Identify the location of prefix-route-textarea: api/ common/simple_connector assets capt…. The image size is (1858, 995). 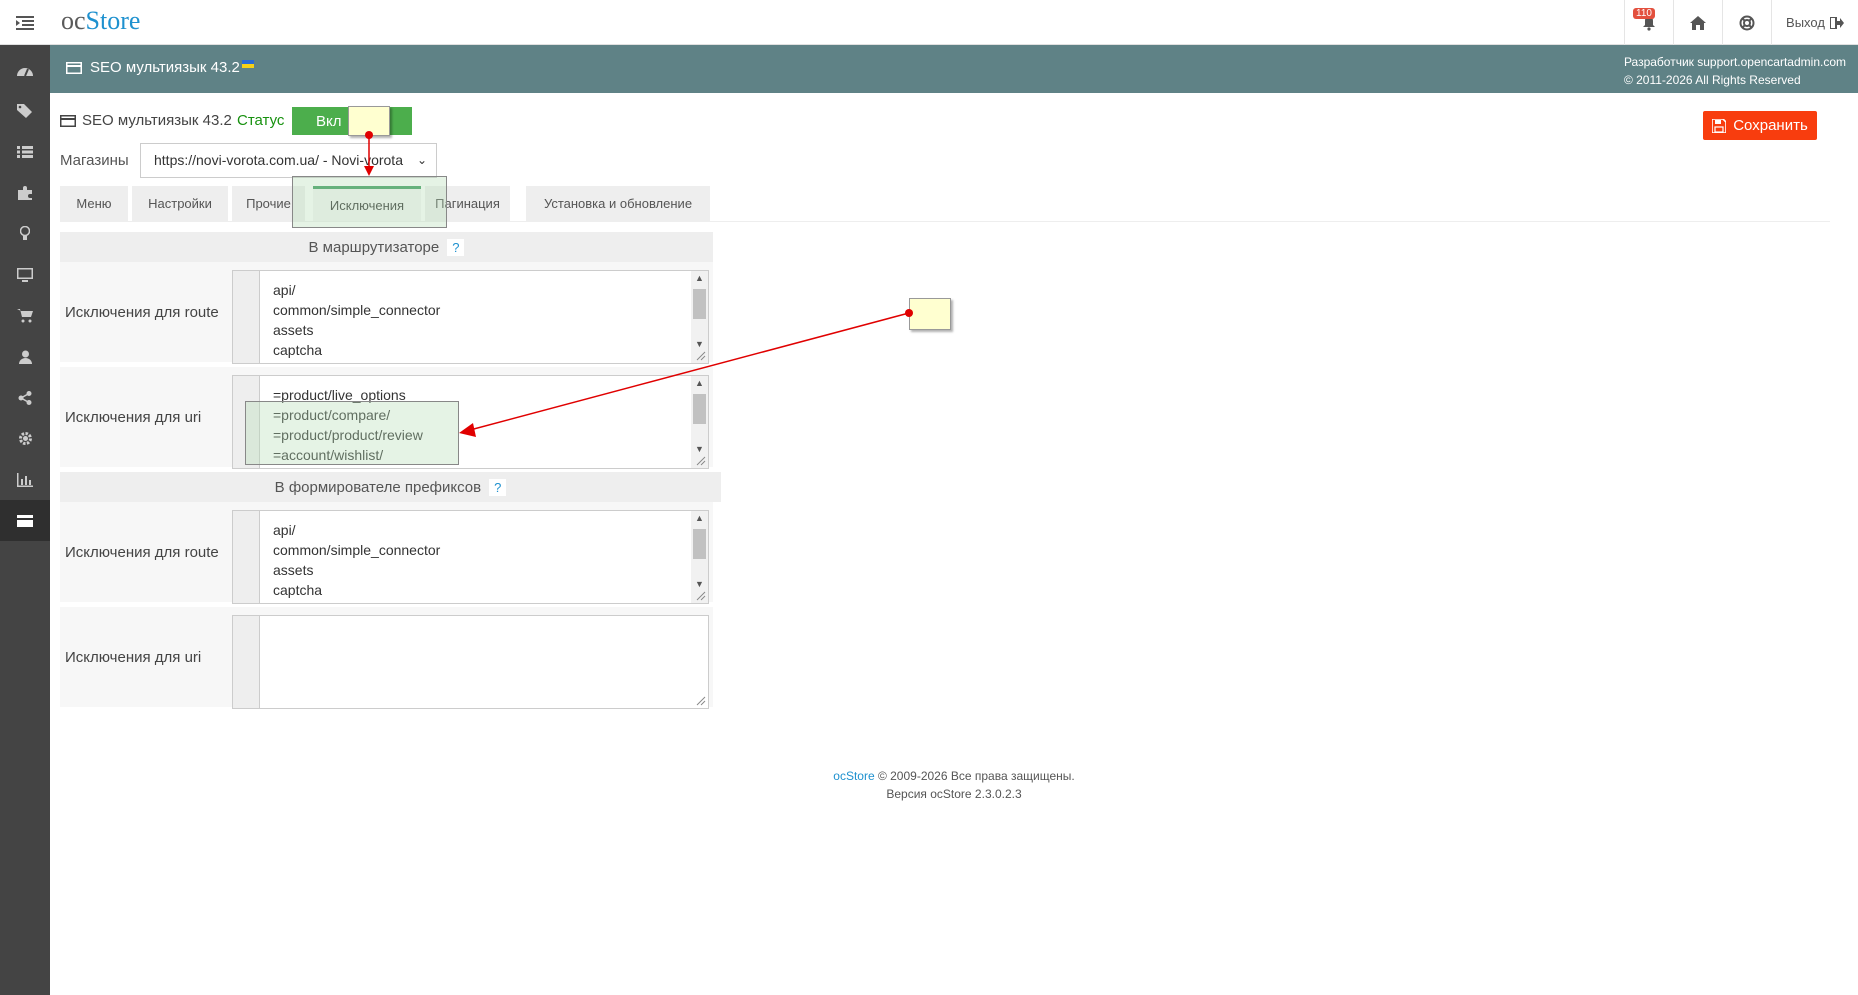
(470, 557).